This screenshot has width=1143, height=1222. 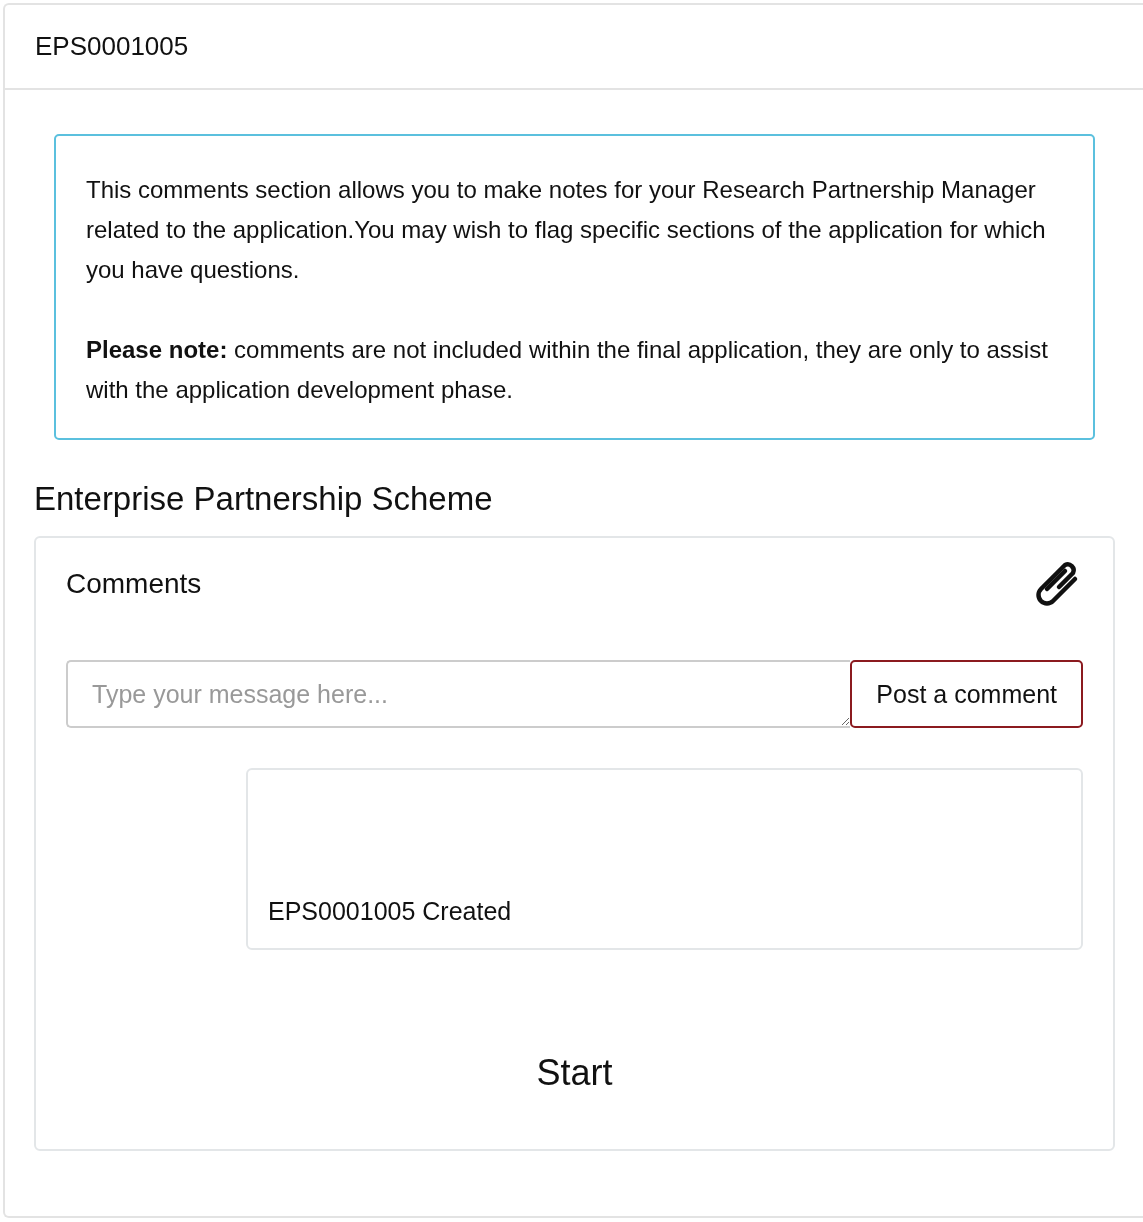 I want to click on section-title: Enterprise Partnership Scheme, so click(x=264, y=499).